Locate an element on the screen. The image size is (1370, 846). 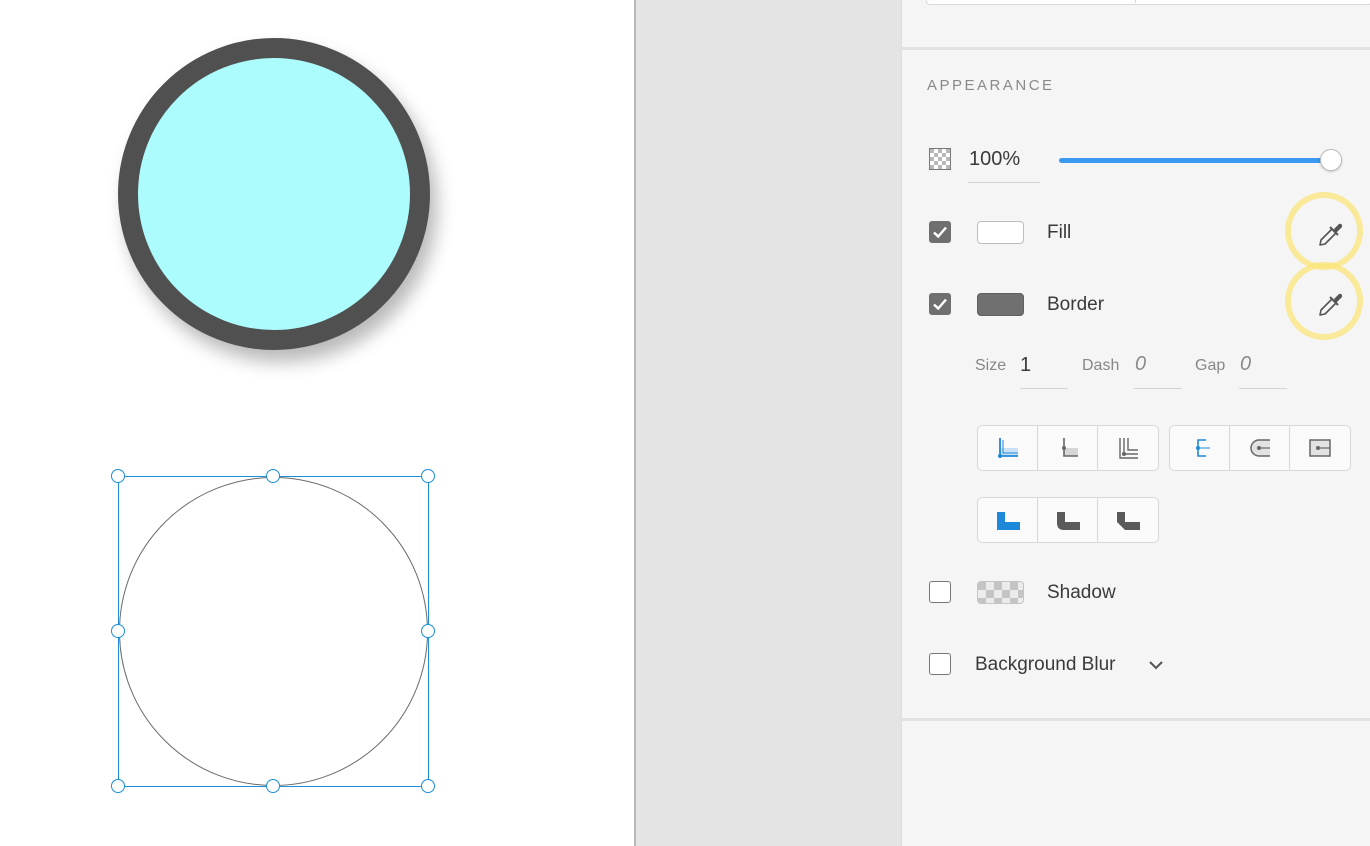
round-cap-icon is located at coordinates (1259, 448).